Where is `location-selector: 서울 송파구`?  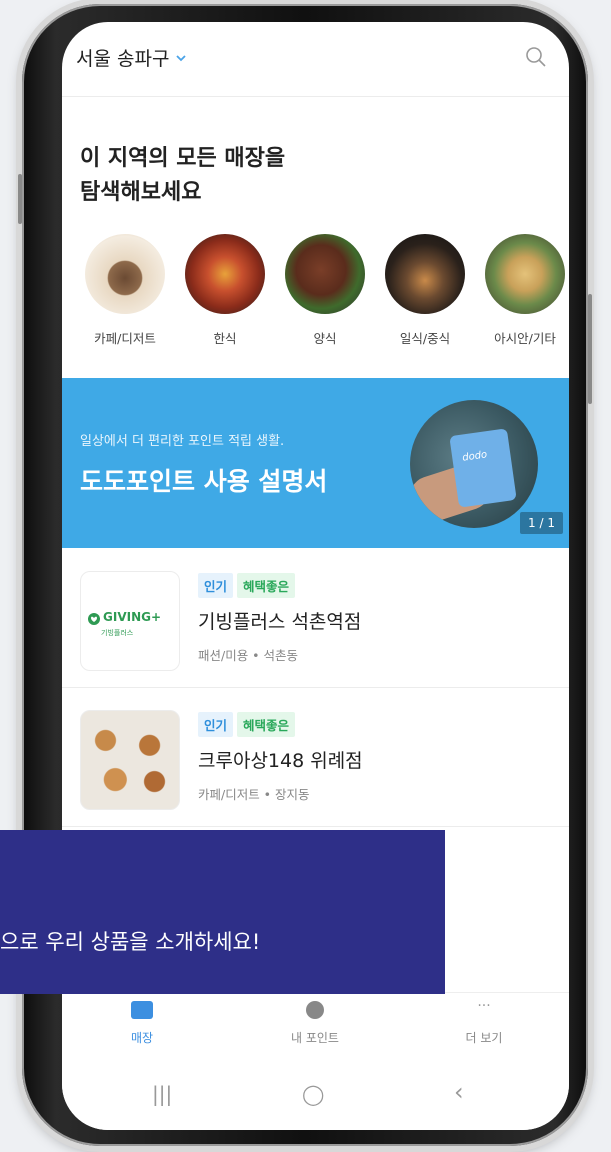 location-selector: 서울 송파구 is located at coordinates (131, 57).